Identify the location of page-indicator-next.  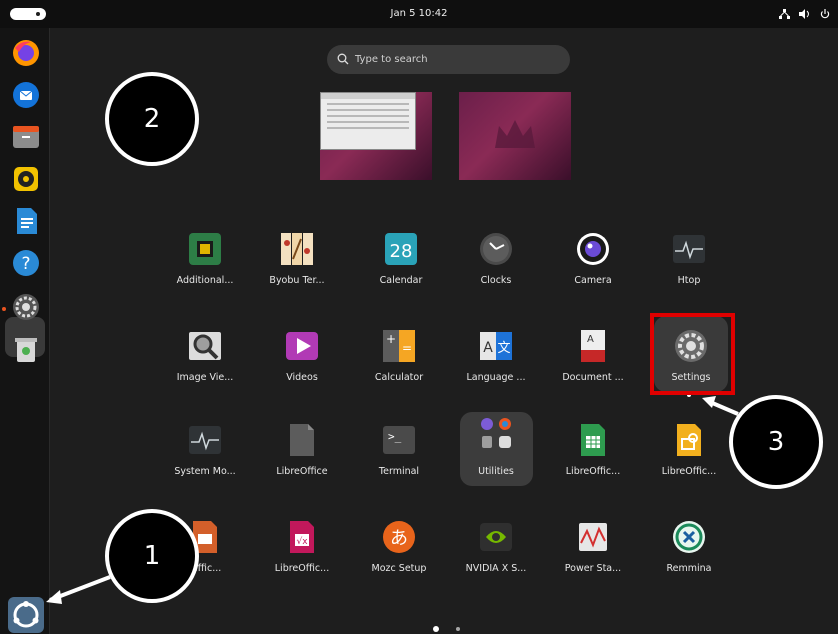
(458, 629).